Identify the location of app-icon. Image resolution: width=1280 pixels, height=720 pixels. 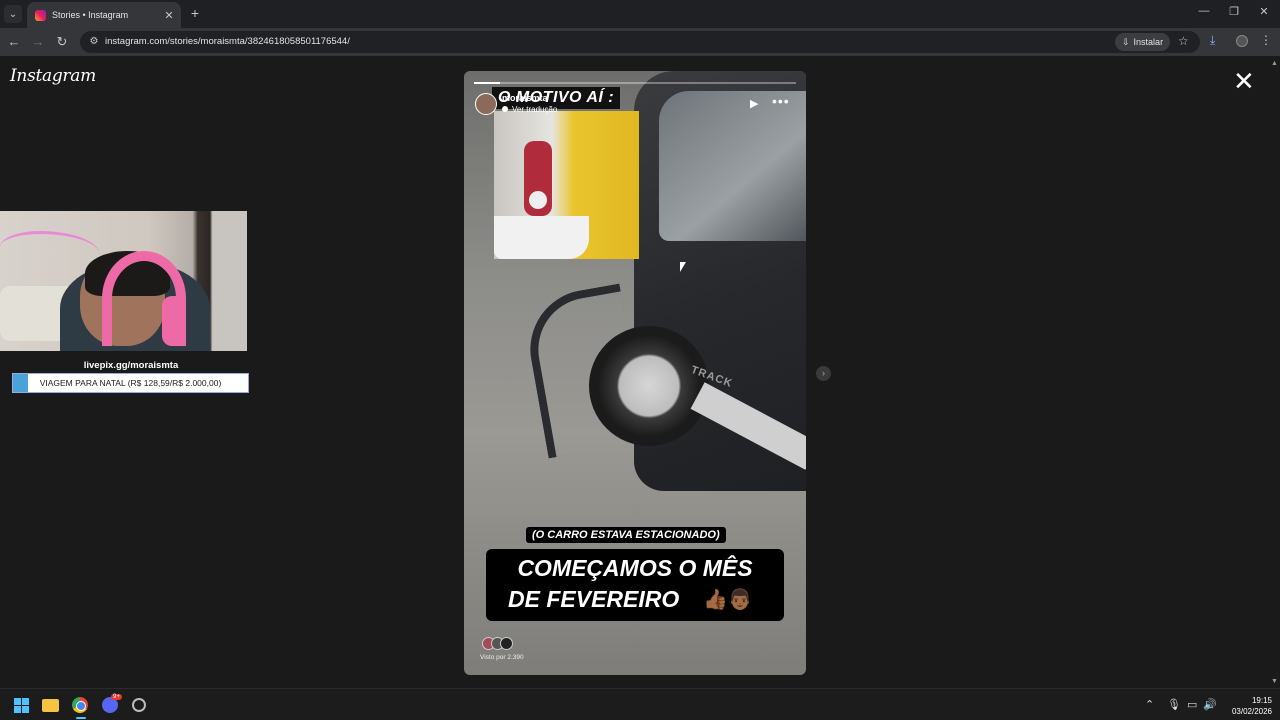
(139, 705).